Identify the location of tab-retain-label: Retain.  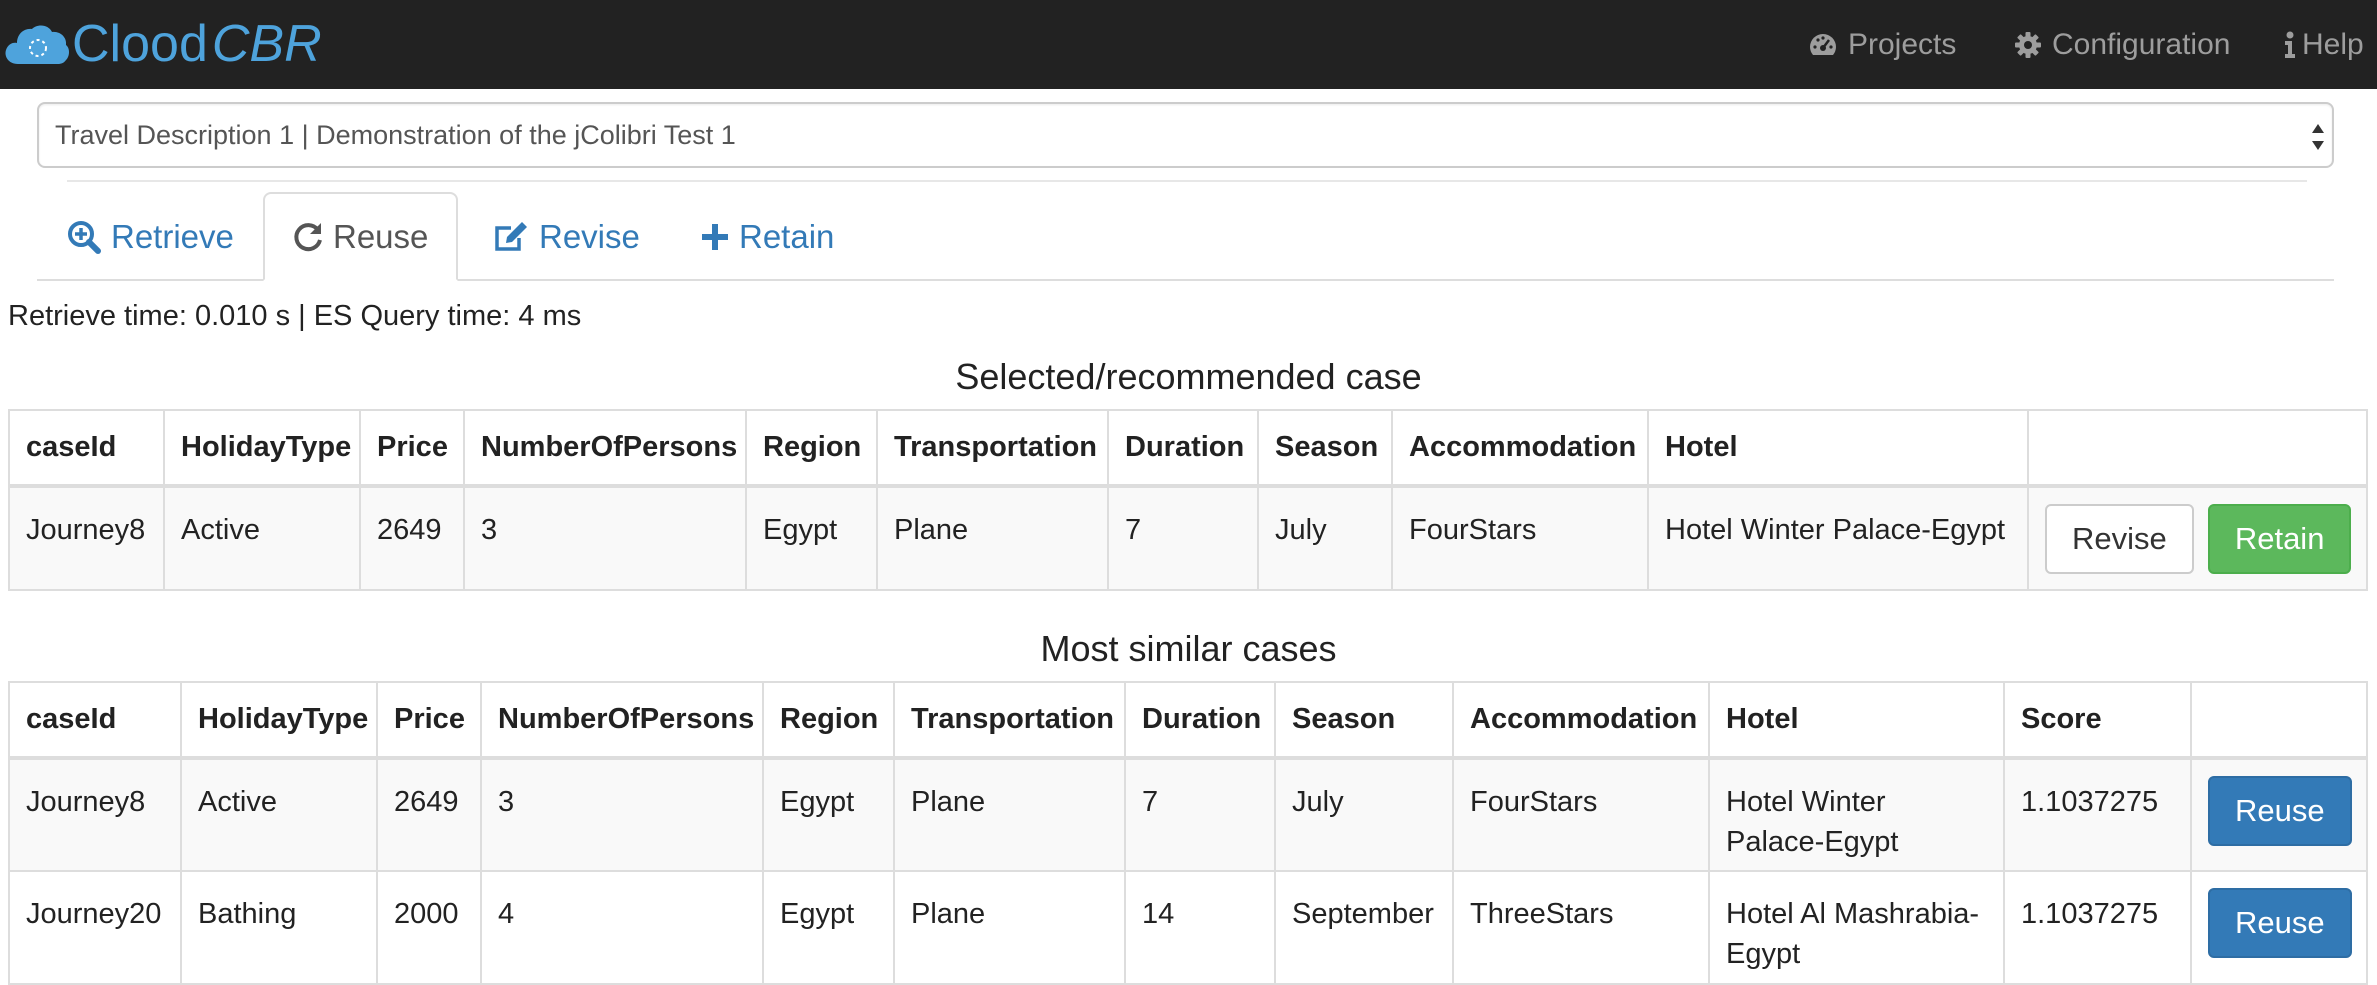
(787, 236).